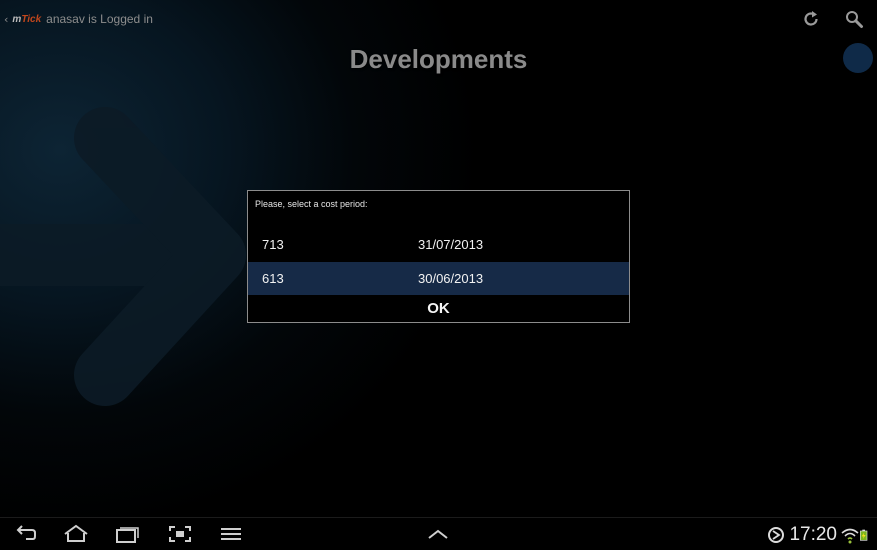  I want to click on sync-icon, so click(776, 535).